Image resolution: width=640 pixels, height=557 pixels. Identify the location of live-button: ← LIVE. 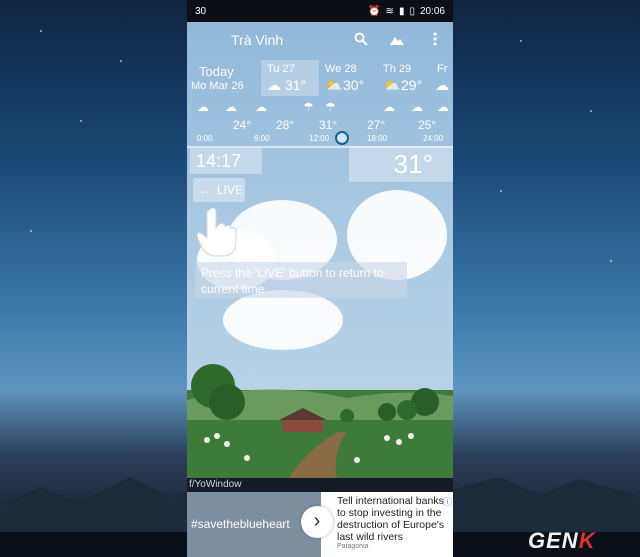
(219, 190).